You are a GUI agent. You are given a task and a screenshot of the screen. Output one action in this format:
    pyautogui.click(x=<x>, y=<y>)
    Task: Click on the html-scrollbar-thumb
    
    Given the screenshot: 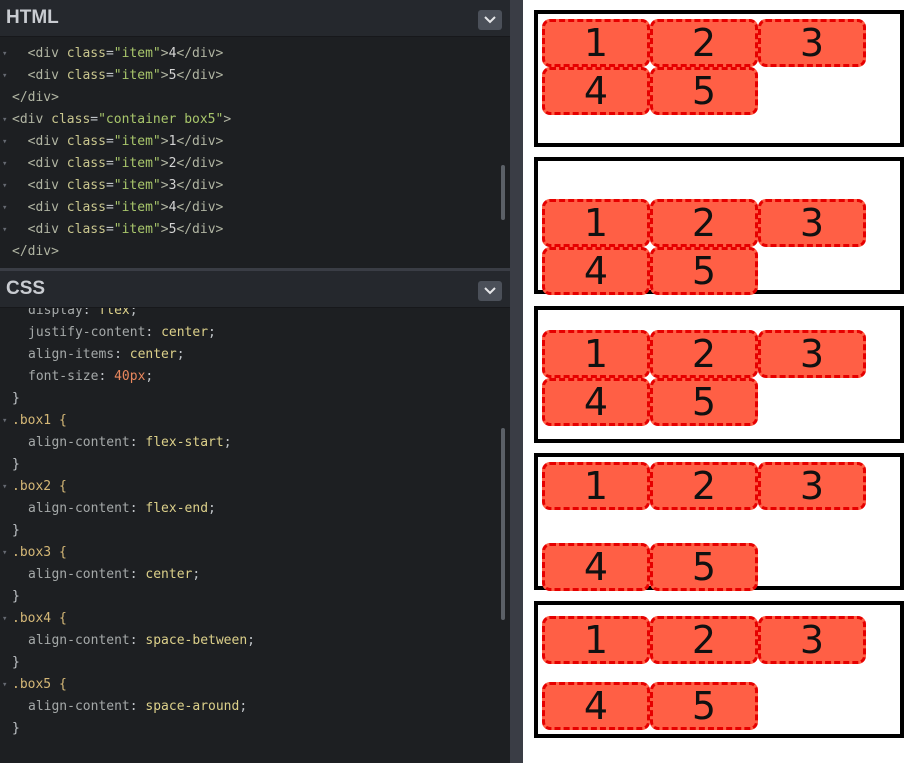 What is the action you would take?
    pyautogui.click(x=503, y=192)
    